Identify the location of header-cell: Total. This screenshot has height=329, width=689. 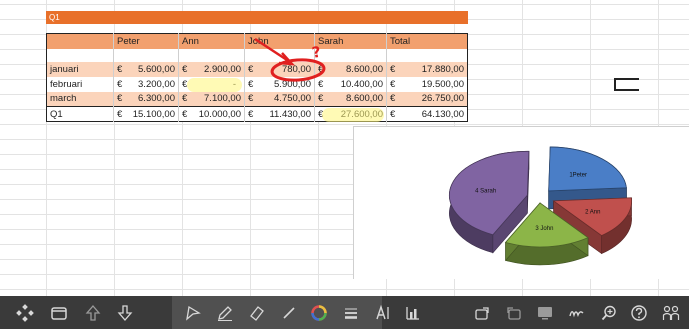
(427, 41).